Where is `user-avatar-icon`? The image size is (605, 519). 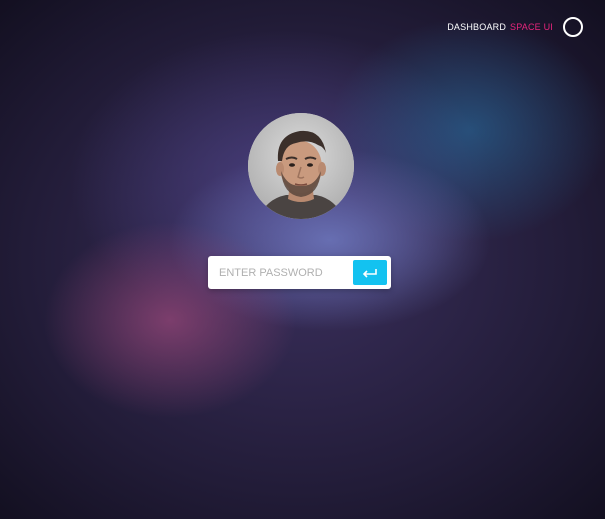
user-avatar-icon is located at coordinates (301, 166).